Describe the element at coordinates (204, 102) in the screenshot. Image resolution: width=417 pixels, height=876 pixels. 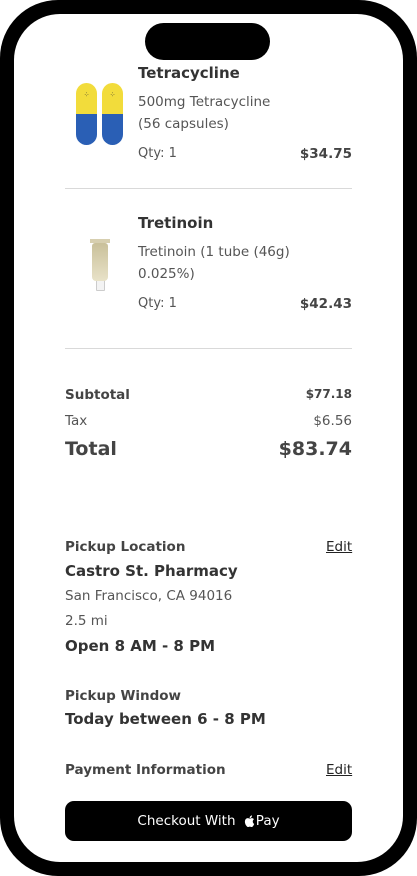
I see `item-description: 500mg Tetracycline` at that location.